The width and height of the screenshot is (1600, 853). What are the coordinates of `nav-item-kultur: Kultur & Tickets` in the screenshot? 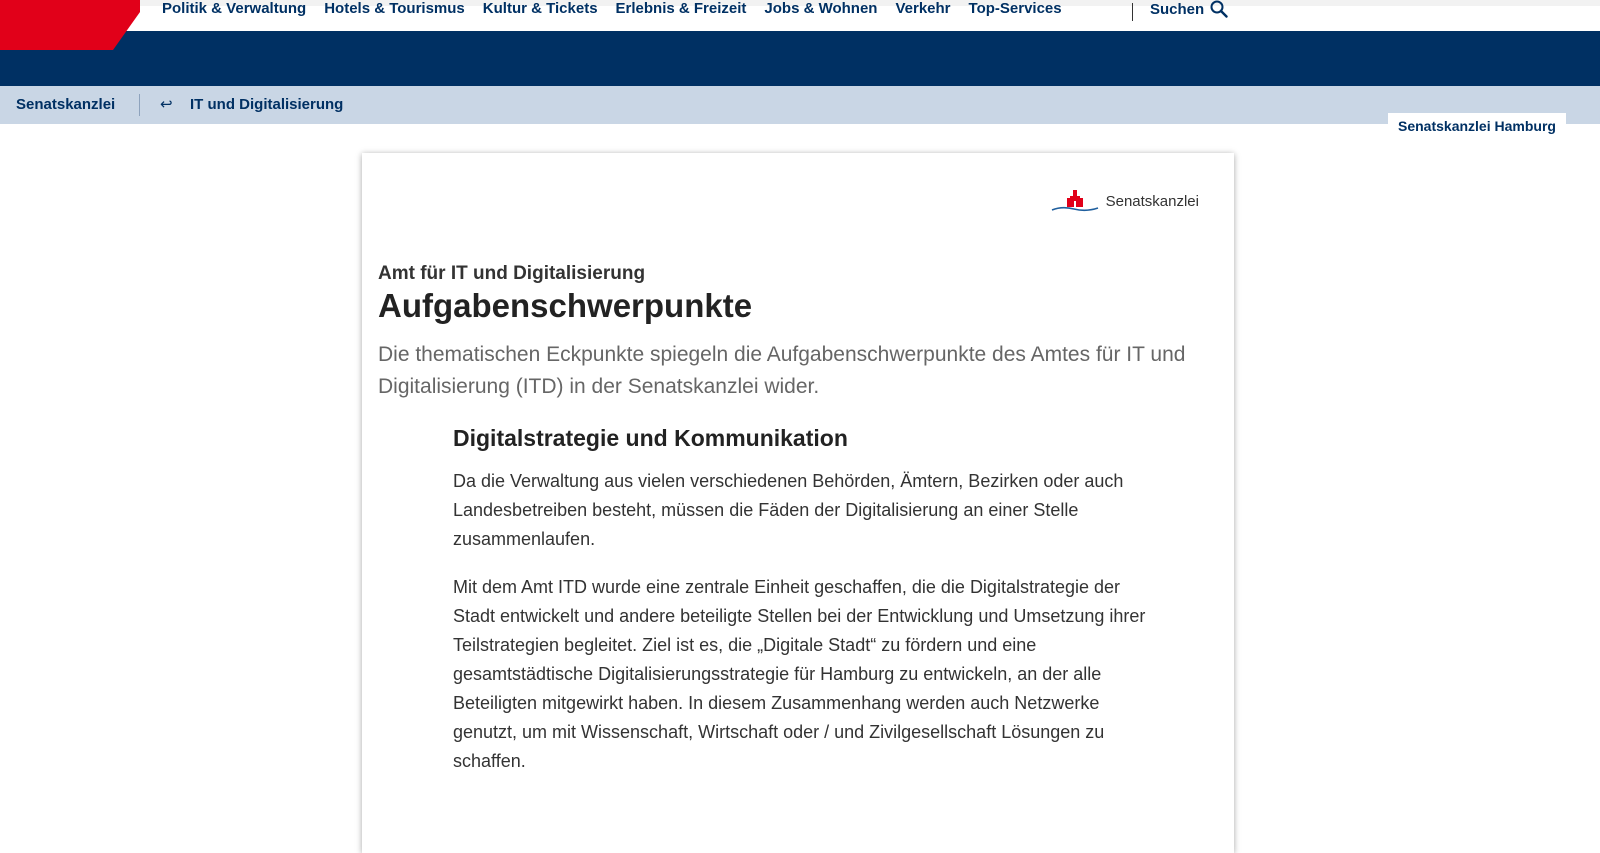 It's located at (540, 10).